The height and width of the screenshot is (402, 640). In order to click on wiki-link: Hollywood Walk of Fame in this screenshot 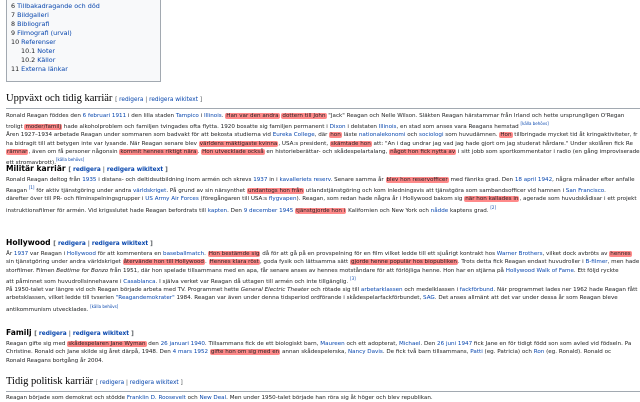, I will do `click(540, 271)`.